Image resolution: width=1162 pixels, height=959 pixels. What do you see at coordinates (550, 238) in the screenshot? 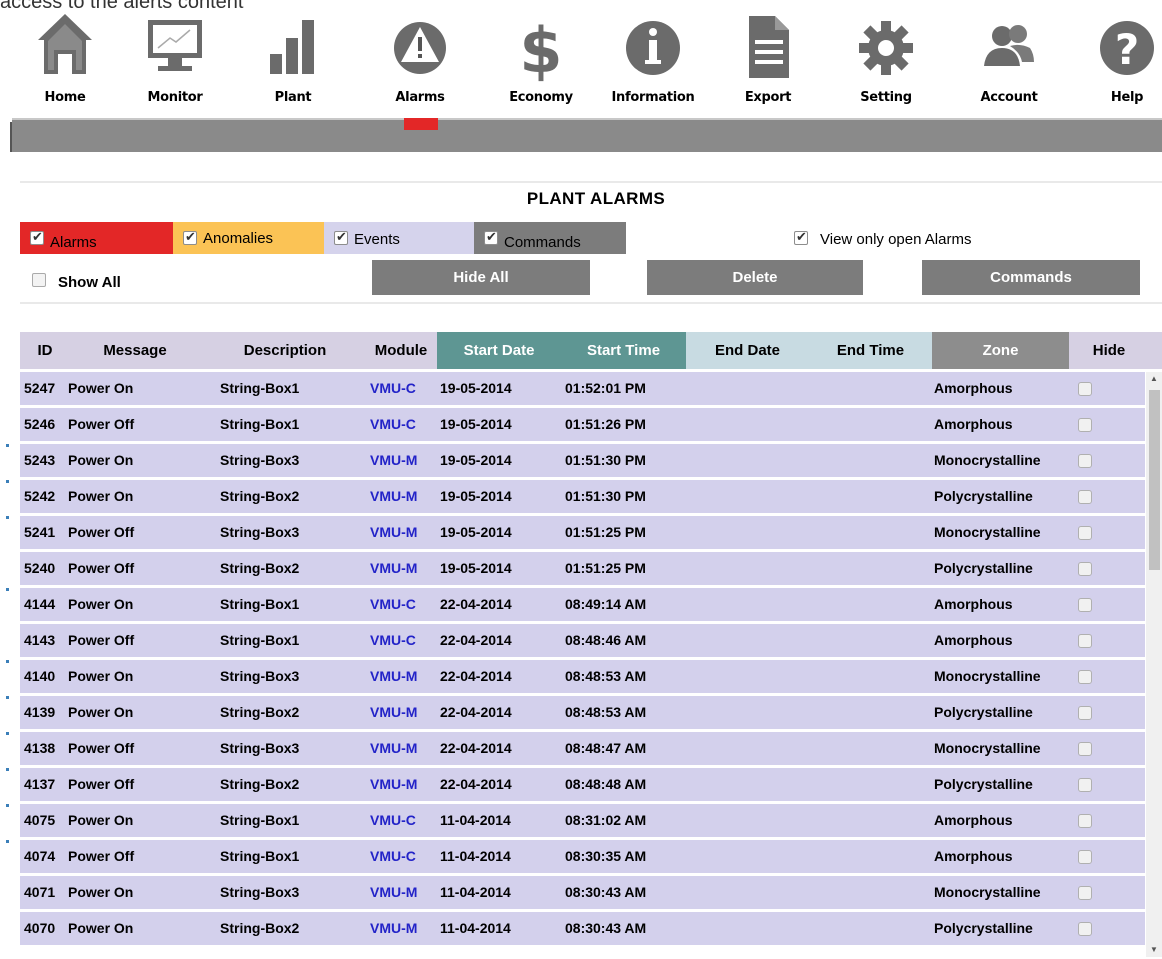
I see `filter-commands: Commands` at bounding box center [550, 238].